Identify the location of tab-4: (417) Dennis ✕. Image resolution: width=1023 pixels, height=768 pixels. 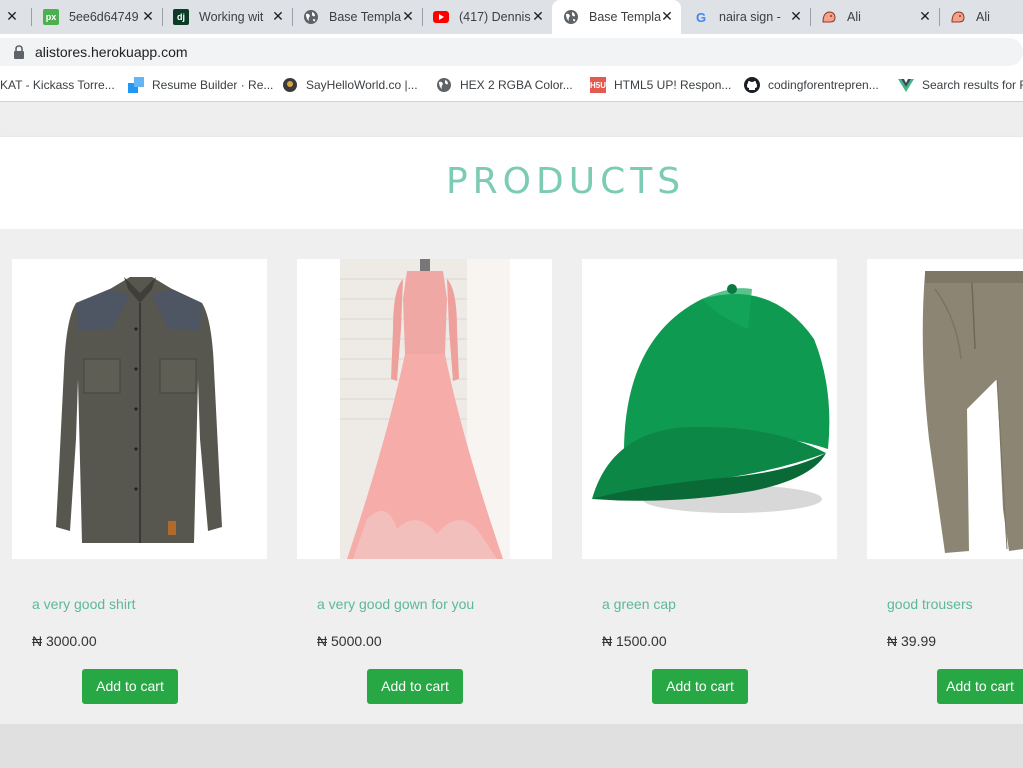
(487, 17).